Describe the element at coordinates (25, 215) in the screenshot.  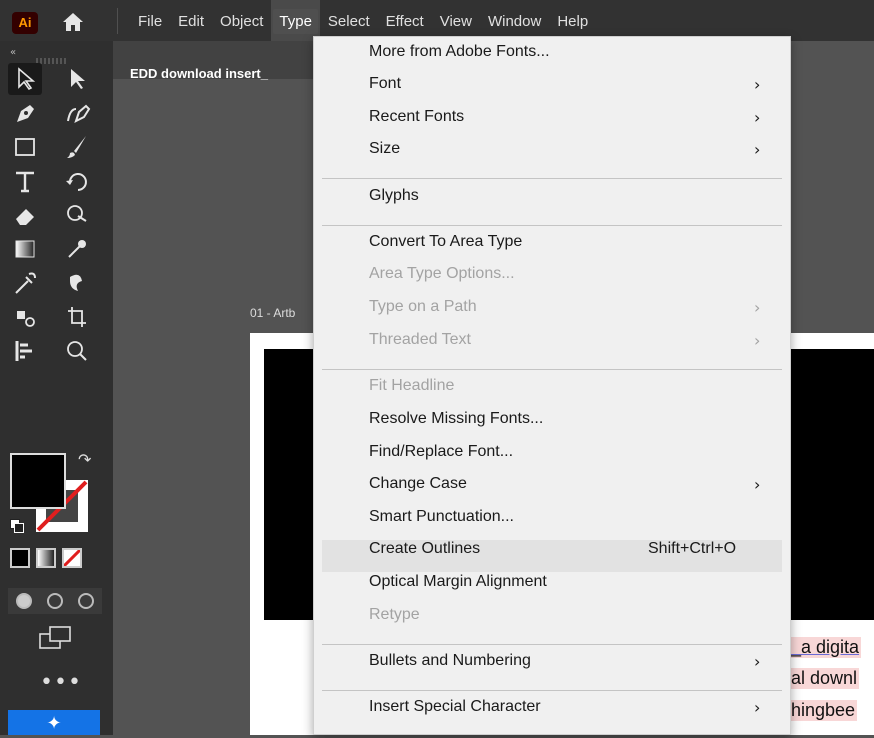
I see `eraser-tool-icon` at that location.